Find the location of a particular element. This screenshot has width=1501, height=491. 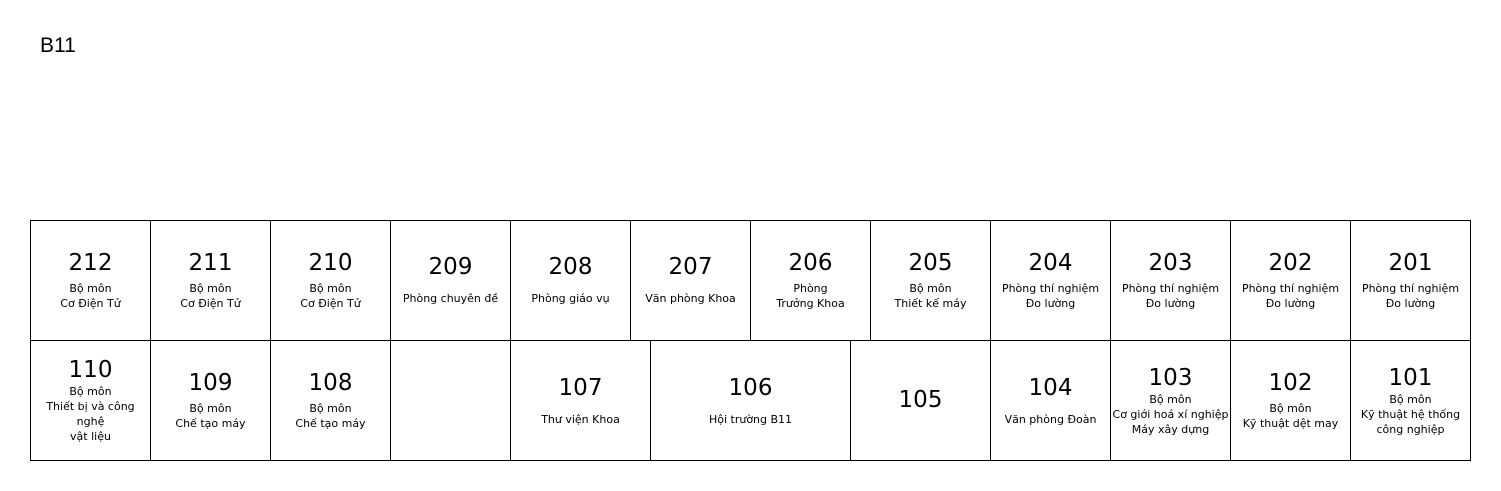

room-208: 208 Phòng giáo vụ is located at coordinates (570, 280).